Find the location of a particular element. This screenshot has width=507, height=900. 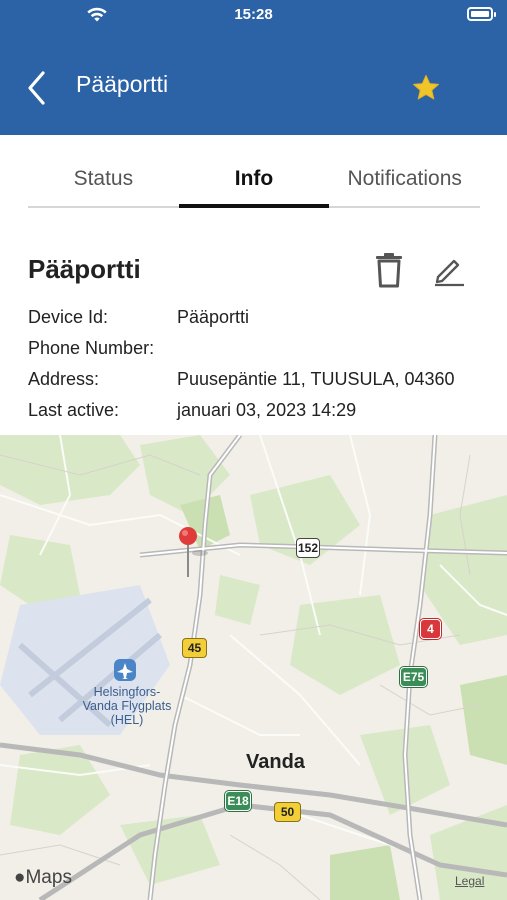

tab-notifications: Notifications is located at coordinates (404, 178).